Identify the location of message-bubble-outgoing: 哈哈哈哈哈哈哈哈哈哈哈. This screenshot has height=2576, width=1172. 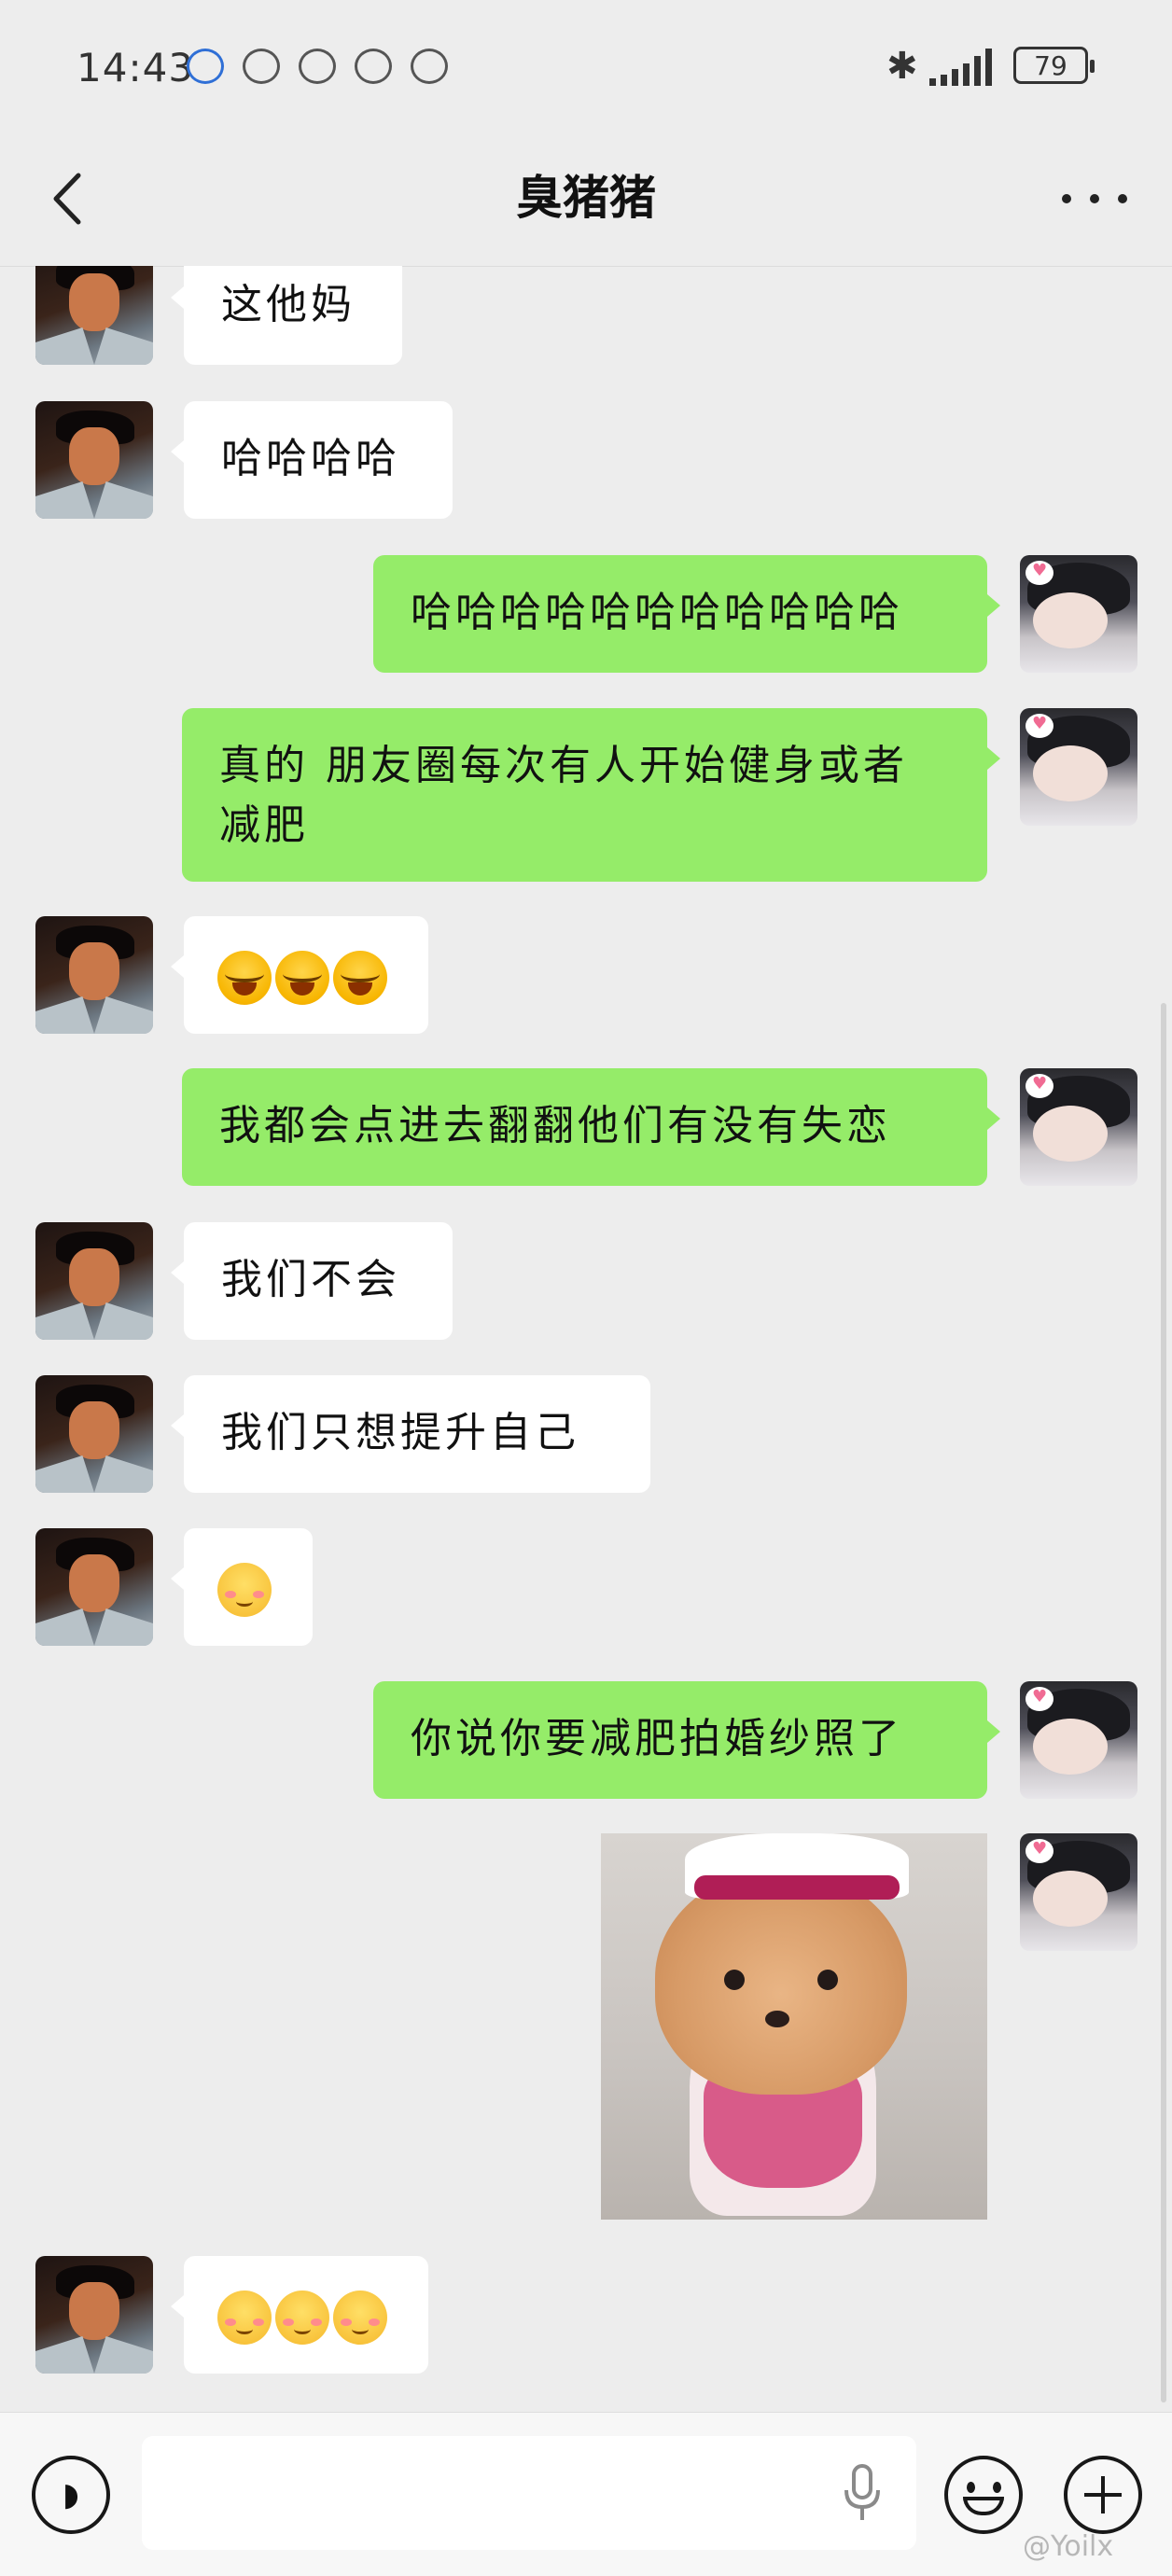
(686, 614).